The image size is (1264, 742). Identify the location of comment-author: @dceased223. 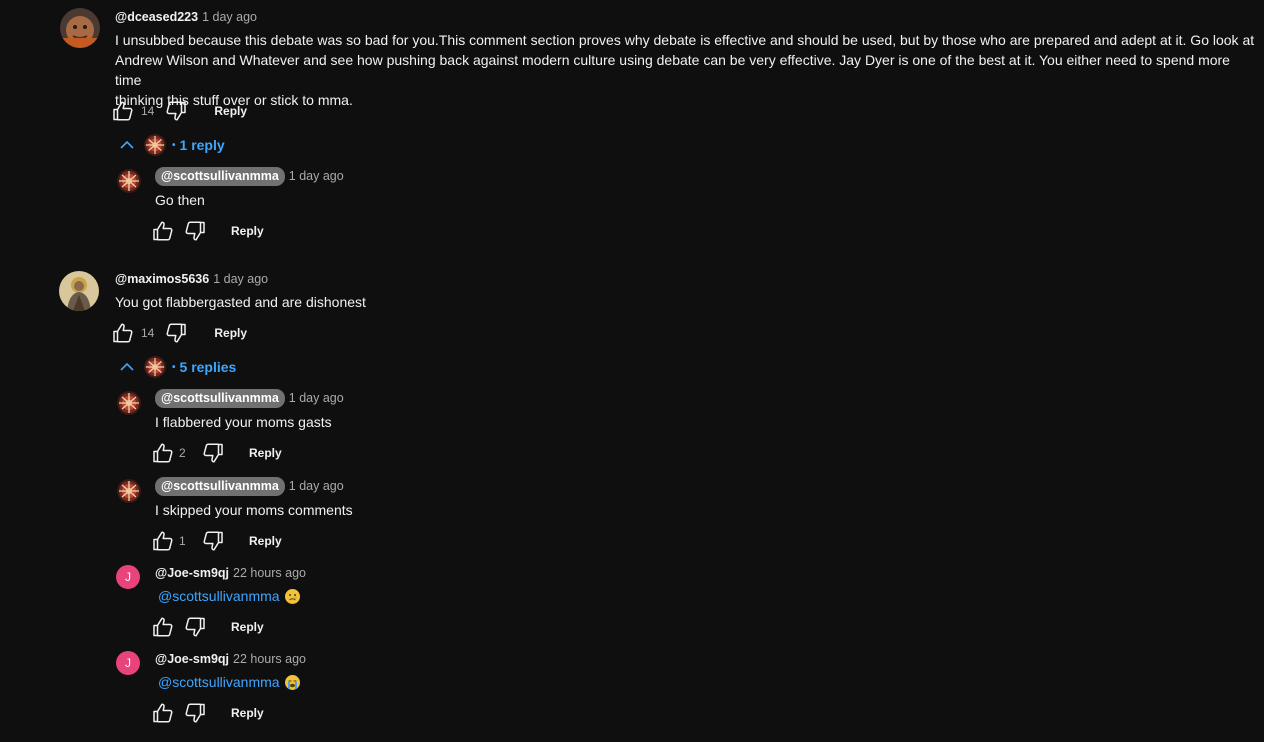
(156, 17).